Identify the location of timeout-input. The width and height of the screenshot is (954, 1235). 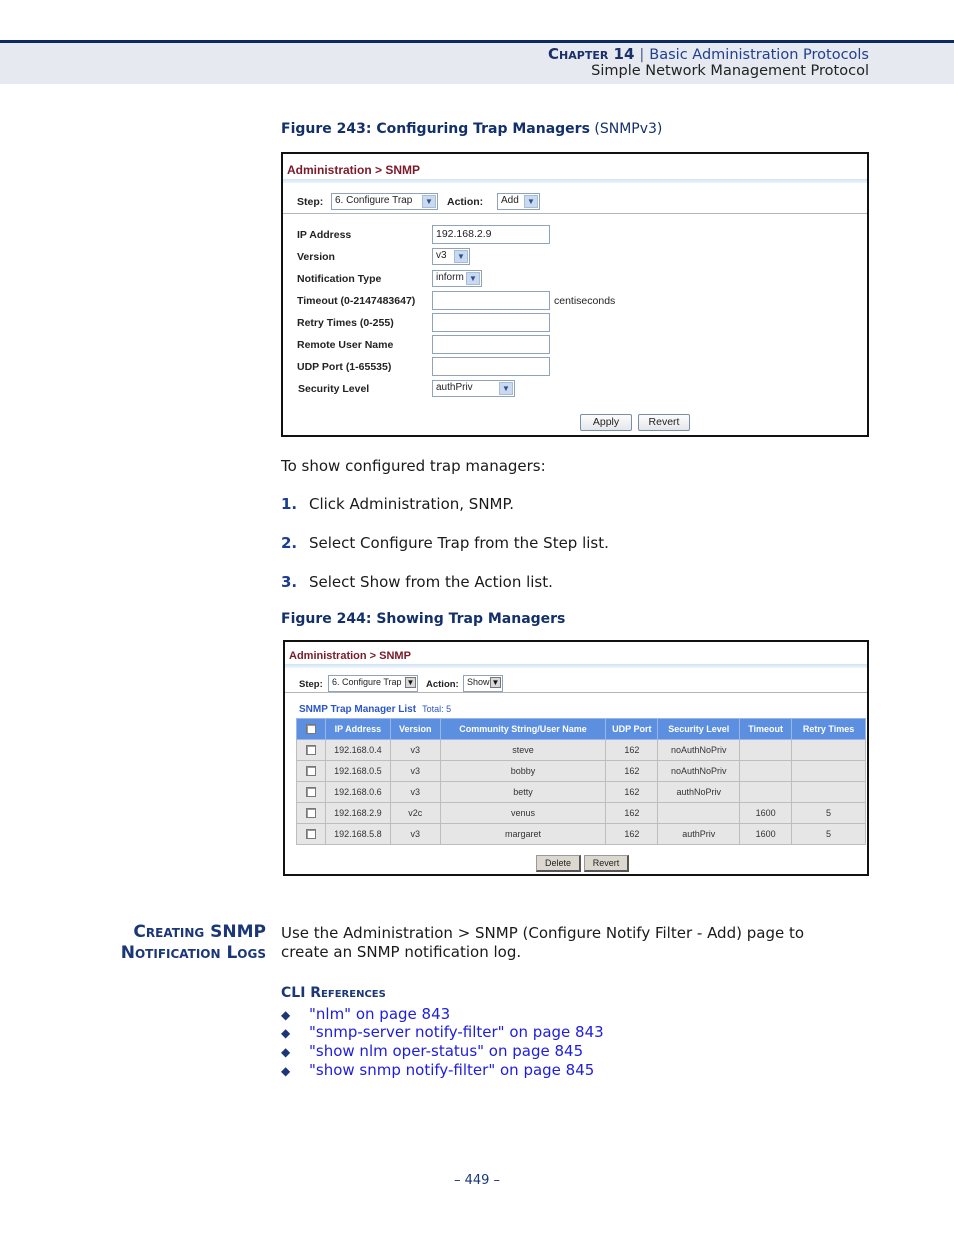
(491, 300).